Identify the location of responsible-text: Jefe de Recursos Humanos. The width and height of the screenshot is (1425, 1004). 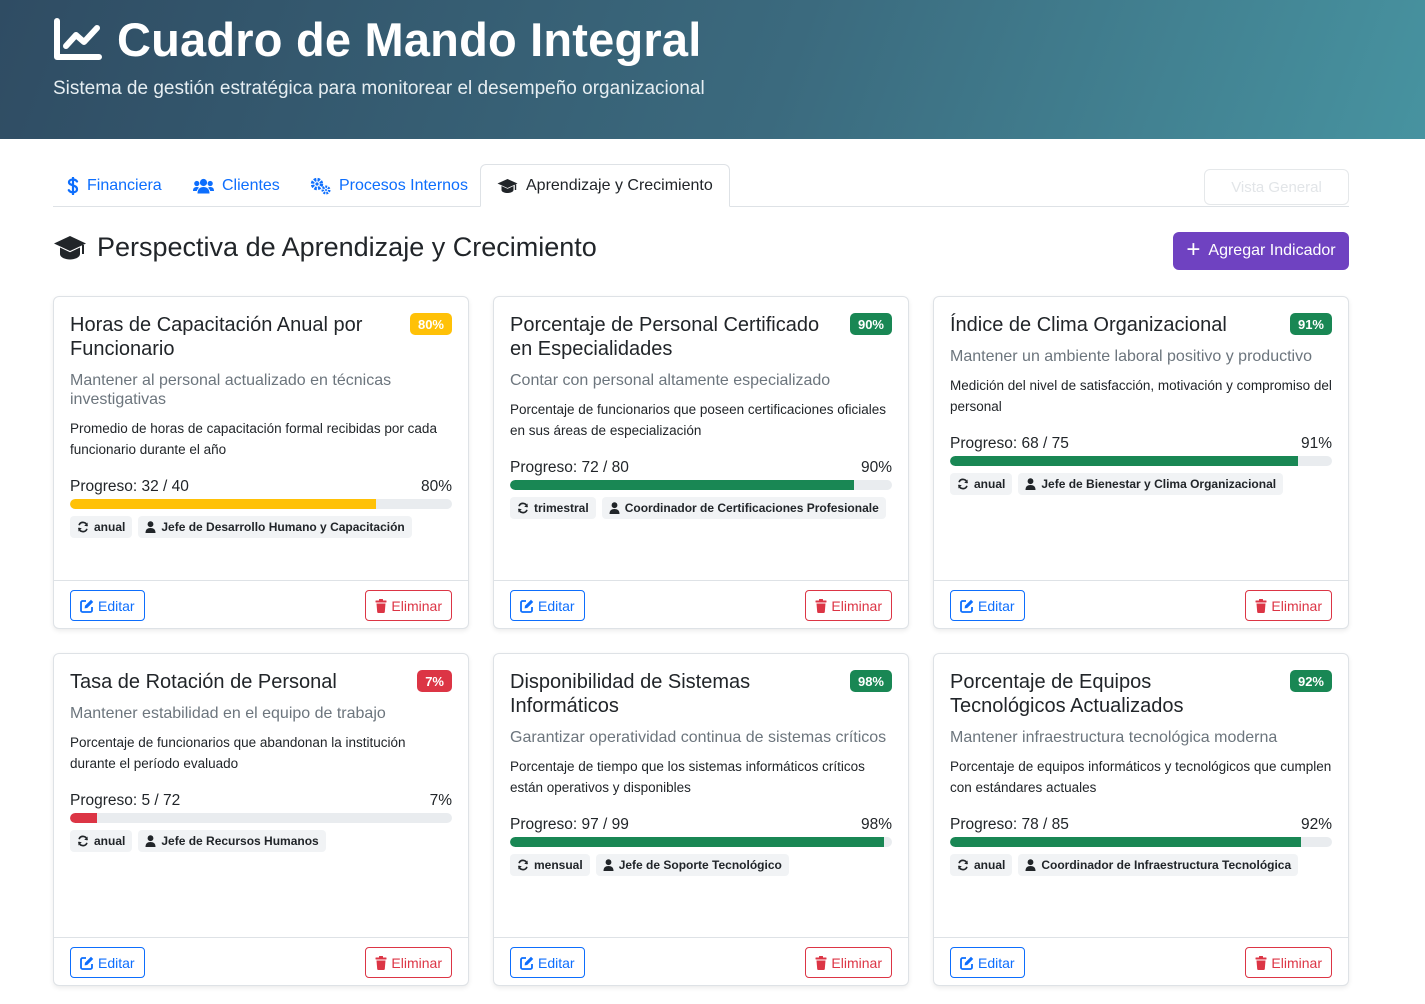
(240, 841).